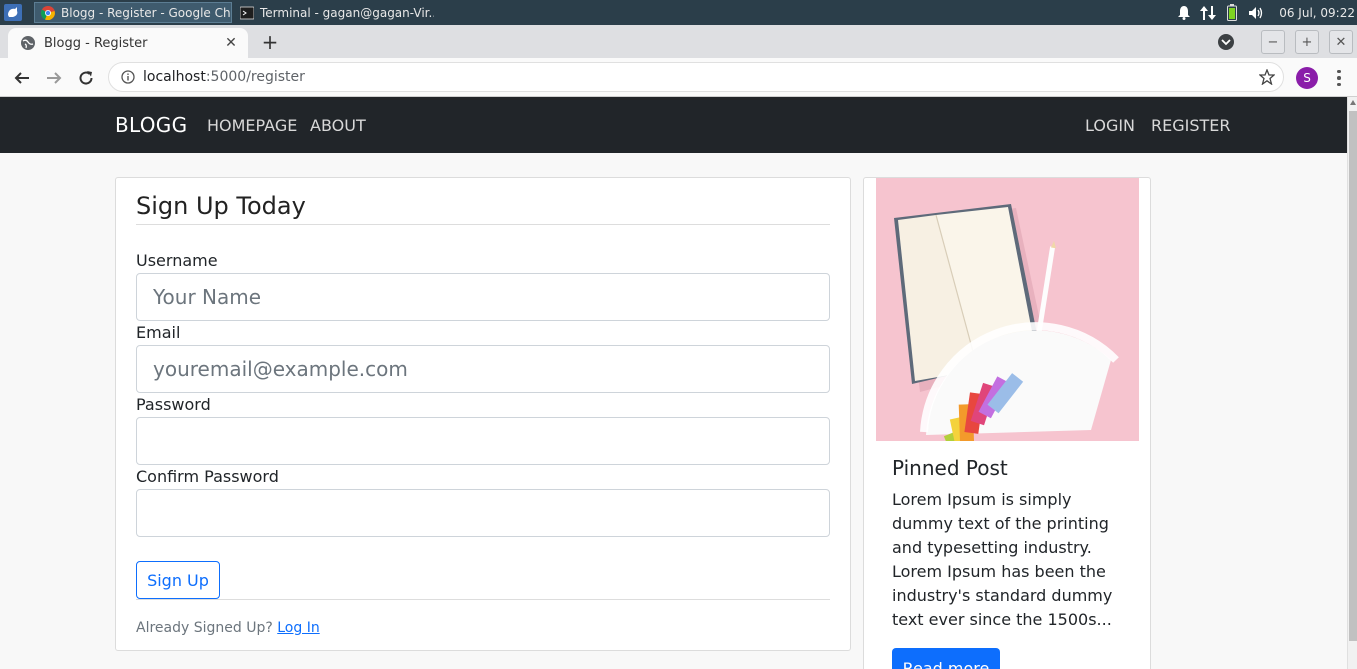 The height and width of the screenshot is (669, 1357). I want to click on already-signed-up-text: Already Signed Up? Log In, so click(228, 628).